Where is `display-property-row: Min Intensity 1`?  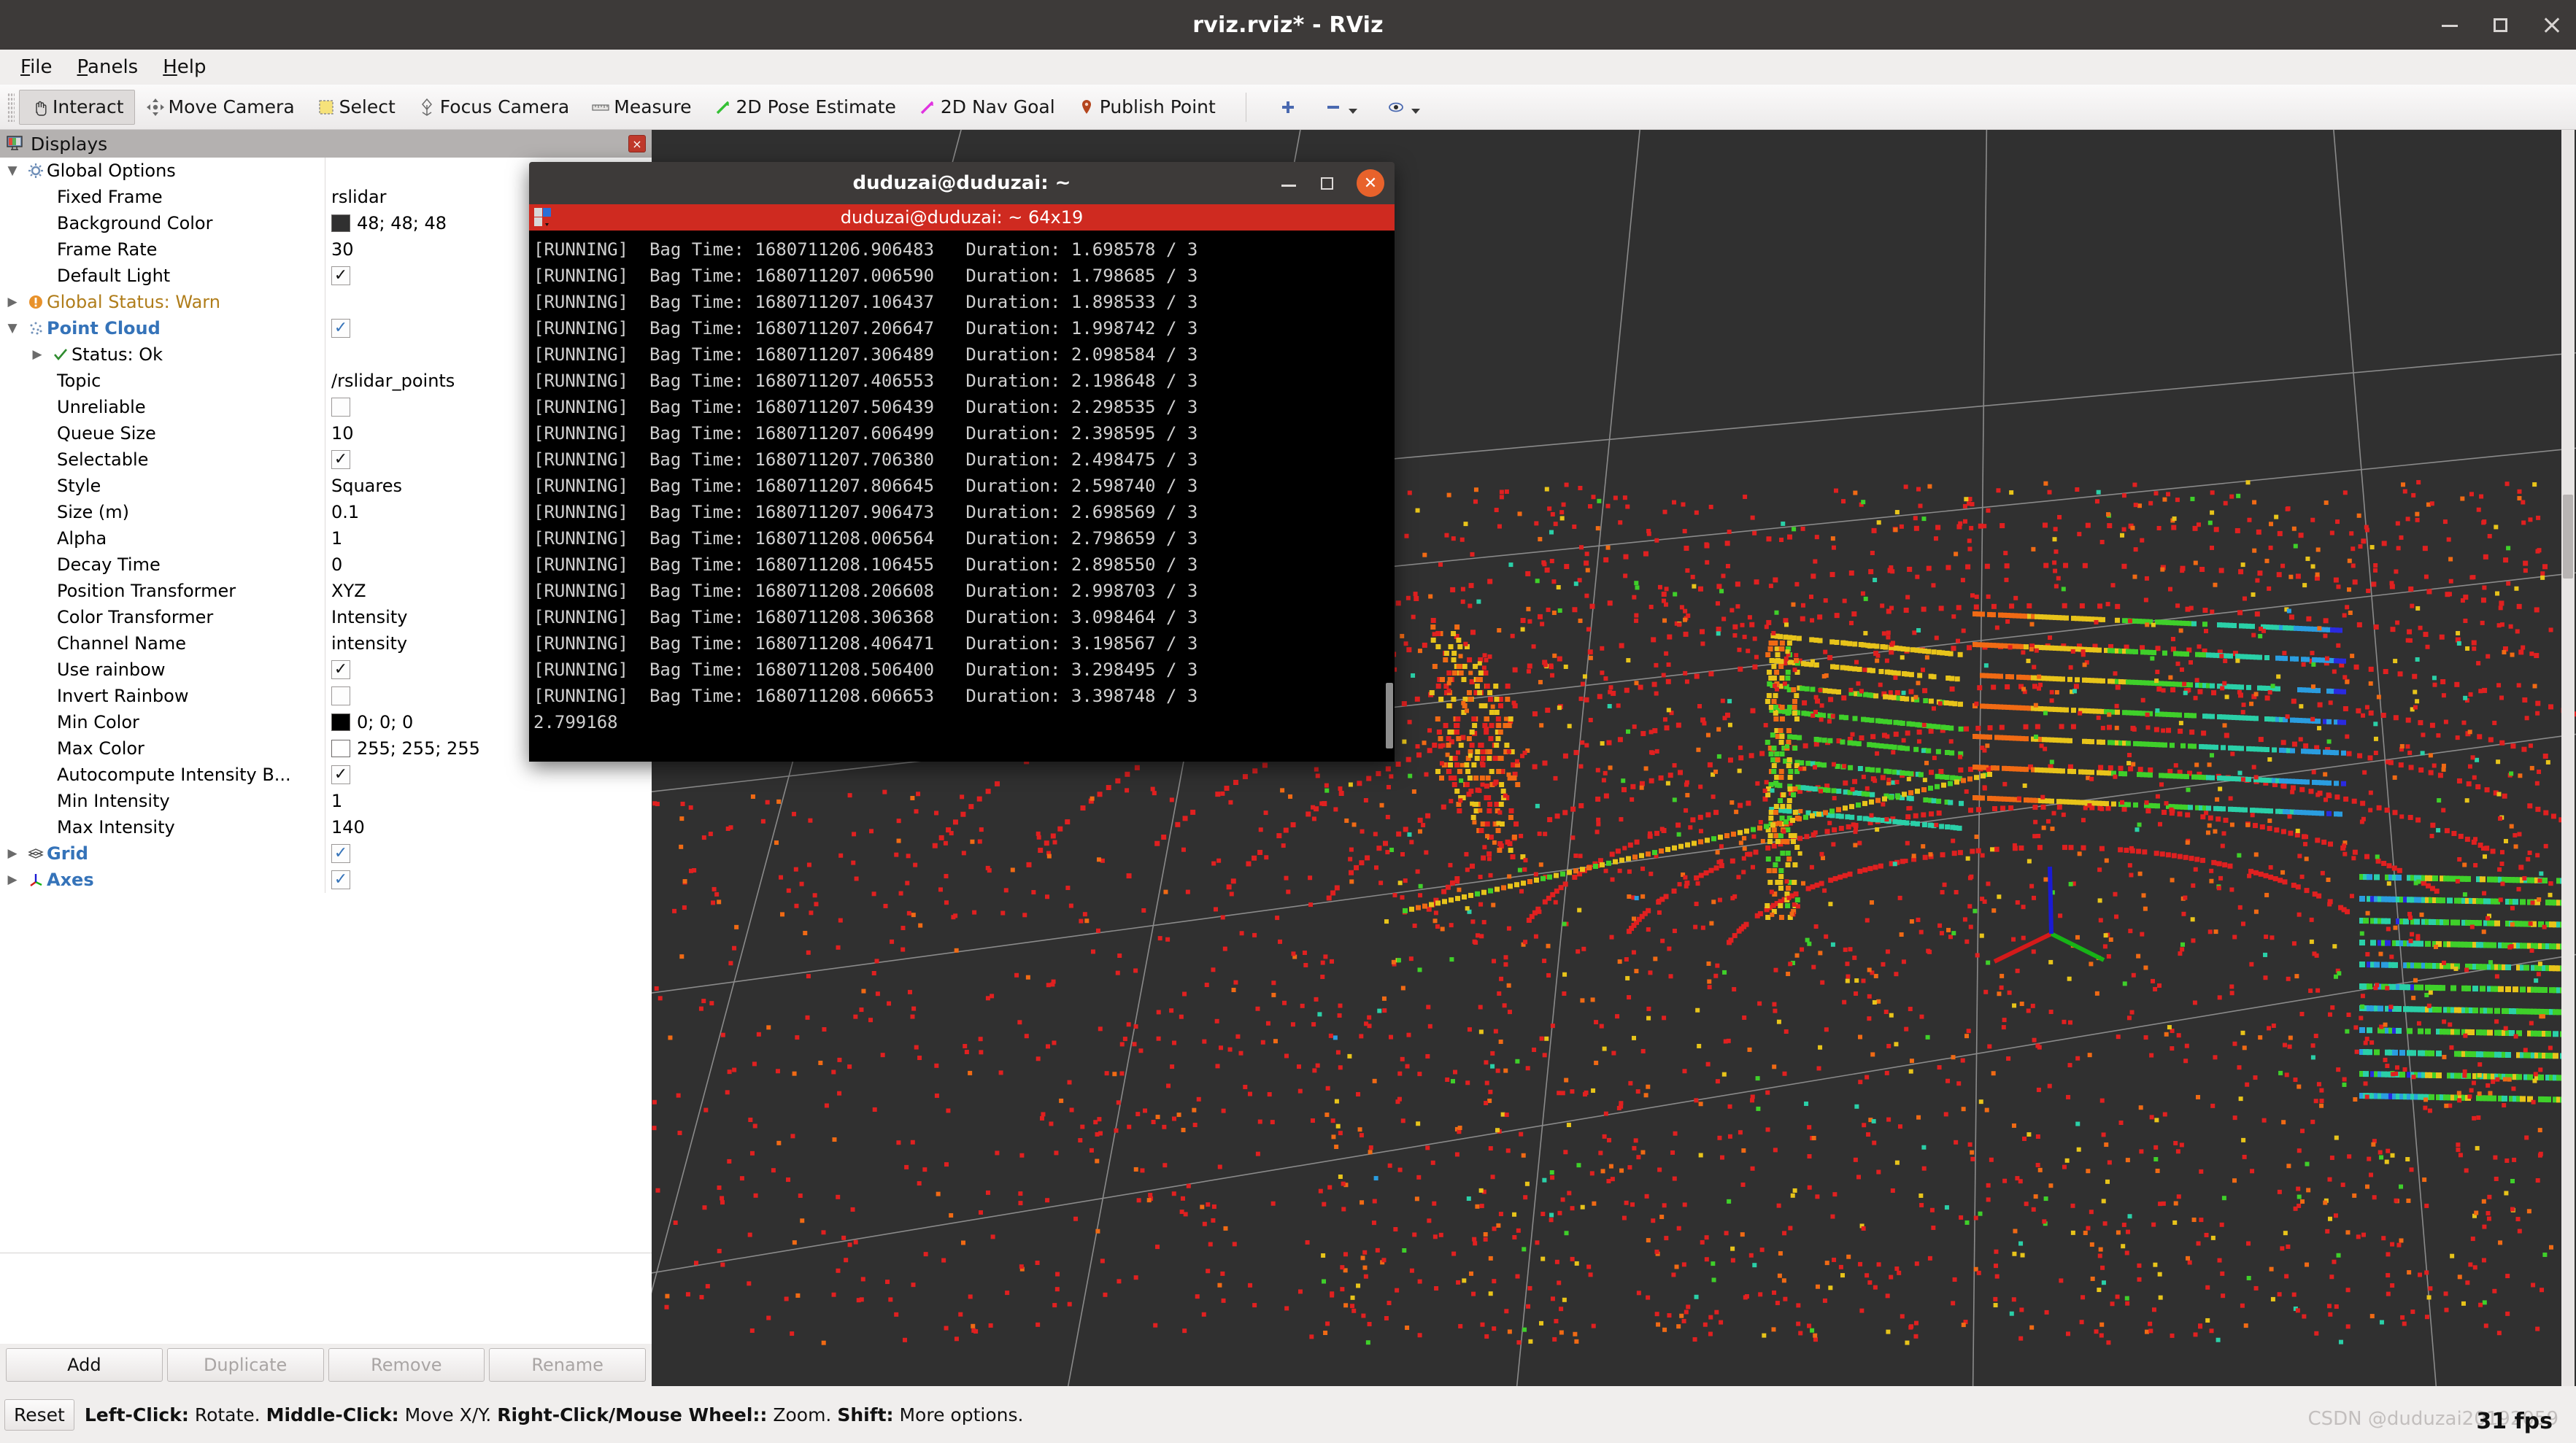
display-property-row: Min Intensity 1 is located at coordinates (326, 801).